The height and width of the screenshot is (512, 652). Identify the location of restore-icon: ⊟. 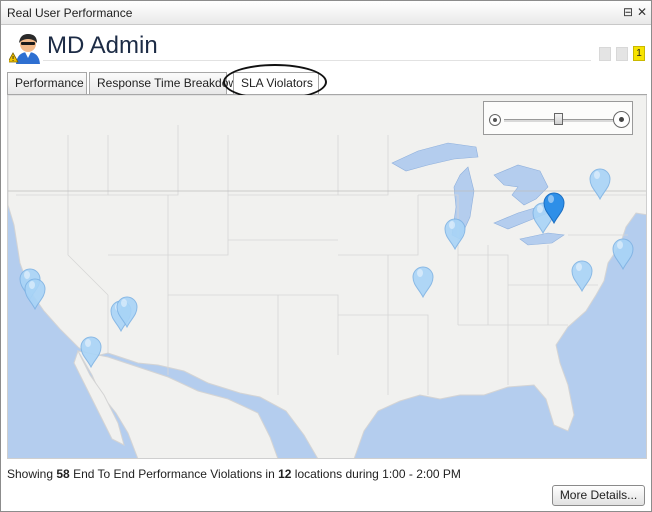
(628, 12).